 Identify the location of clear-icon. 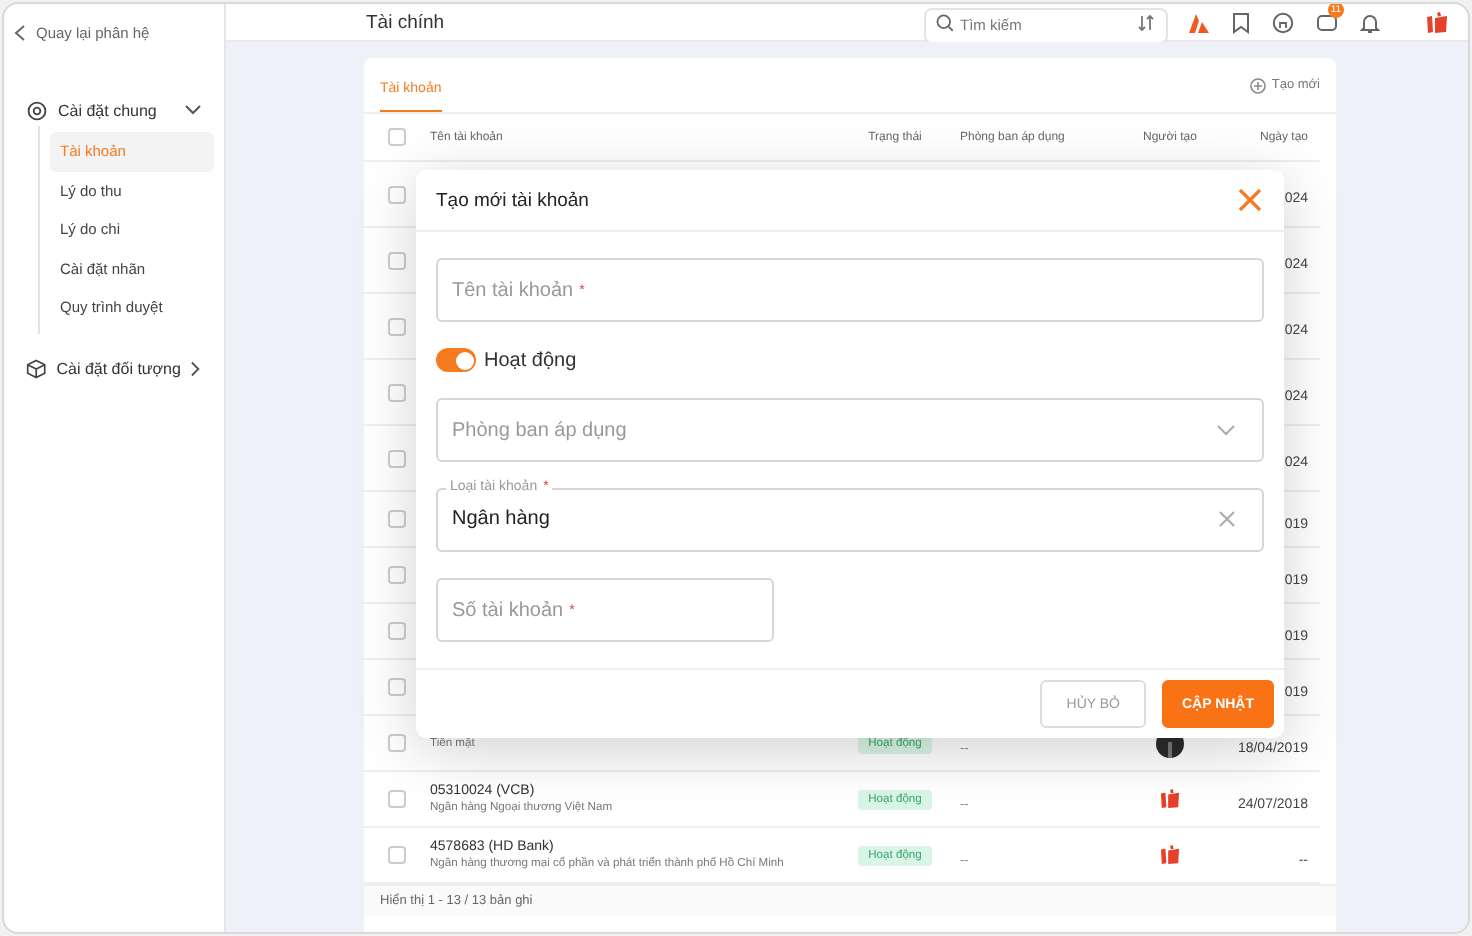
(1227, 519).